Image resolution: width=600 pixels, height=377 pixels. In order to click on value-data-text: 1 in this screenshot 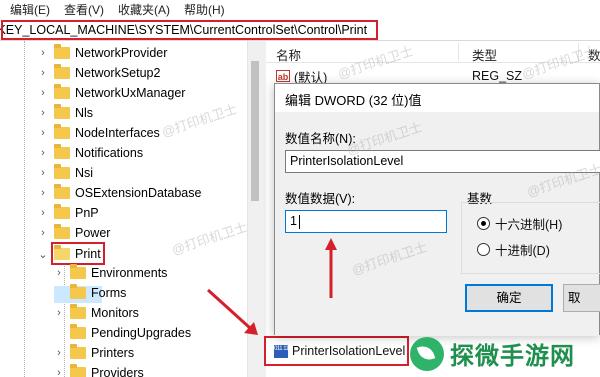, I will do `click(293, 221)`.